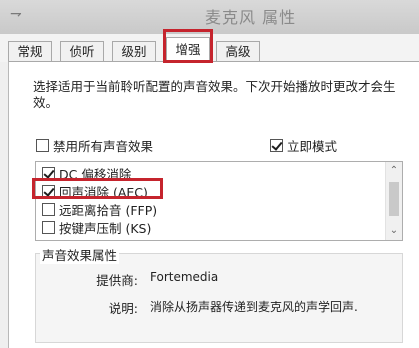  What do you see at coordinates (312, 146) in the screenshot?
I see `immediate-mode-label: 立即模式` at bounding box center [312, 146].